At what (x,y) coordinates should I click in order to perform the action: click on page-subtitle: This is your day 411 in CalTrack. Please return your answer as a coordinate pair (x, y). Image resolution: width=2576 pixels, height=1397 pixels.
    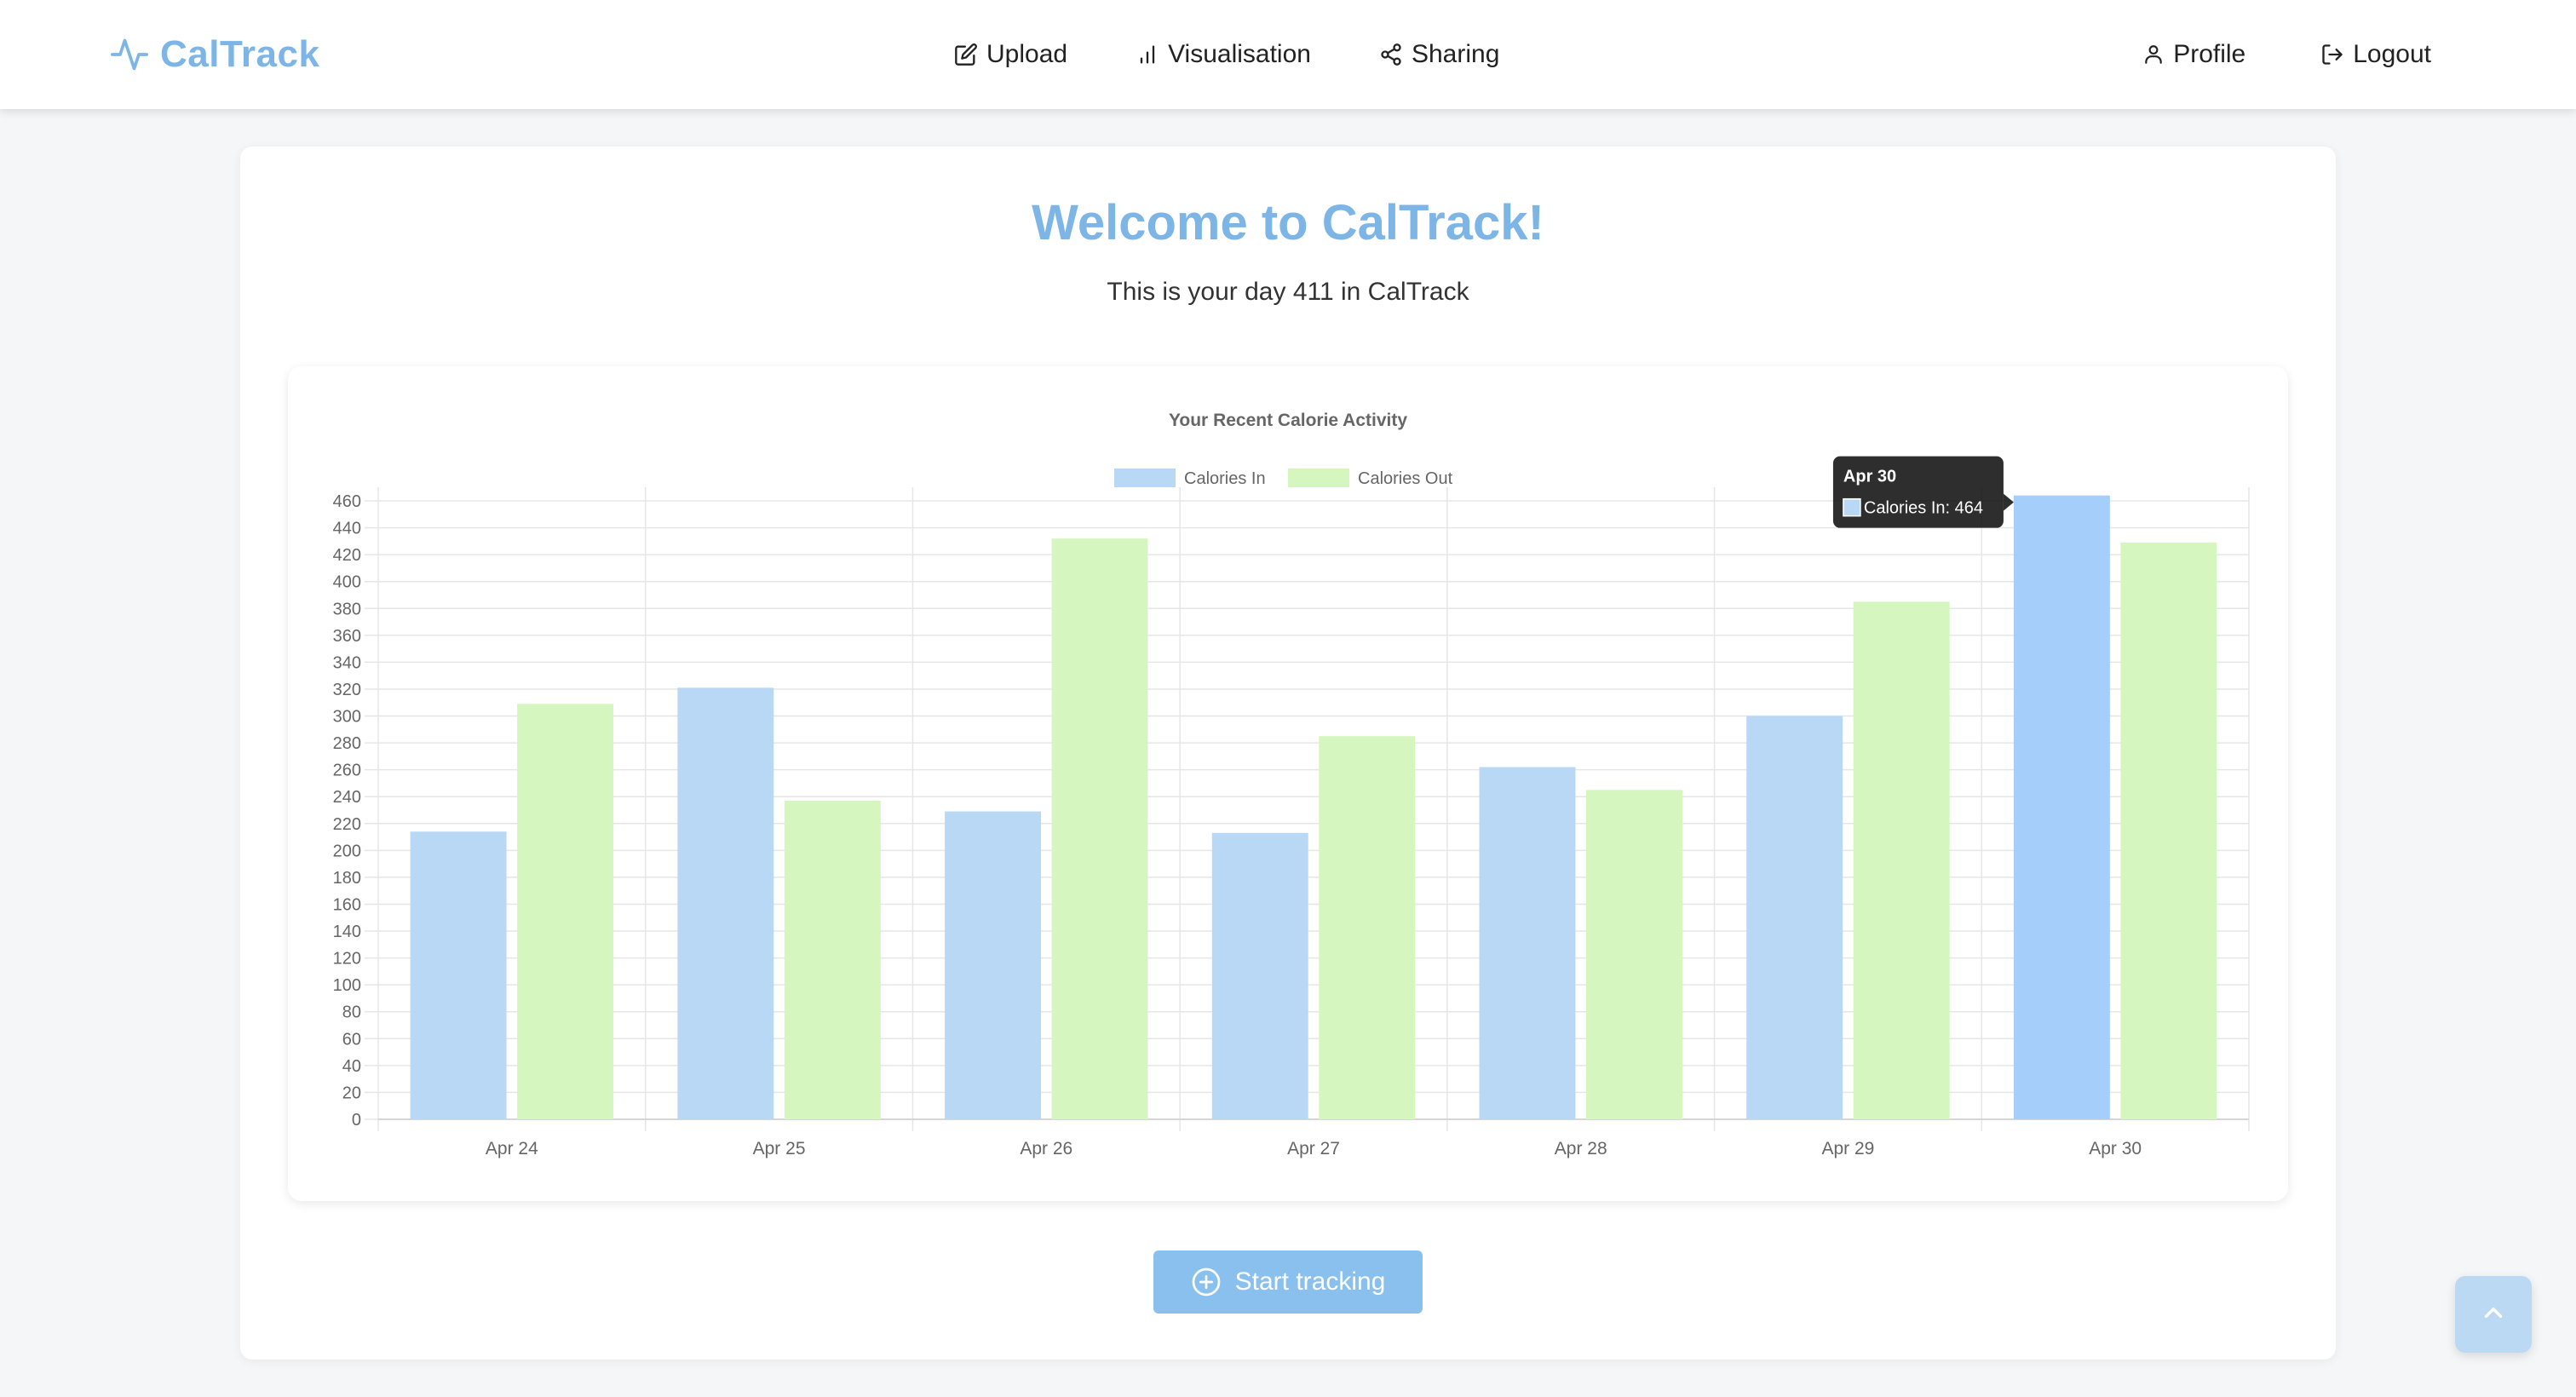
    Looking at the image, I should click on (1288, 292).